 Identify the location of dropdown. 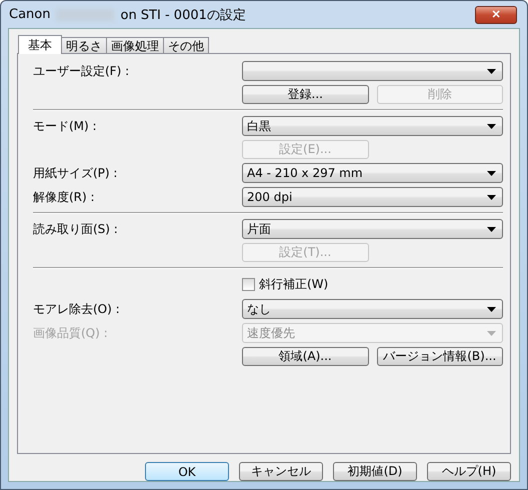
(372, 71).